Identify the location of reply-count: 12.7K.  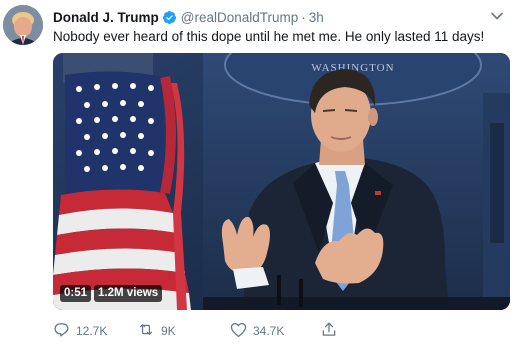
(92, 331).